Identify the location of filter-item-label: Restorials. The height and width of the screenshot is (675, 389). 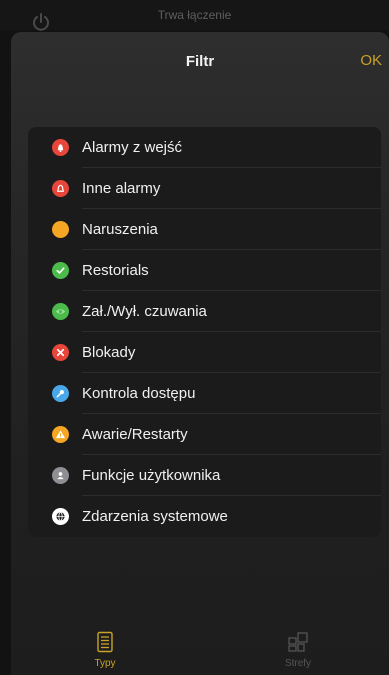
(115, 270).